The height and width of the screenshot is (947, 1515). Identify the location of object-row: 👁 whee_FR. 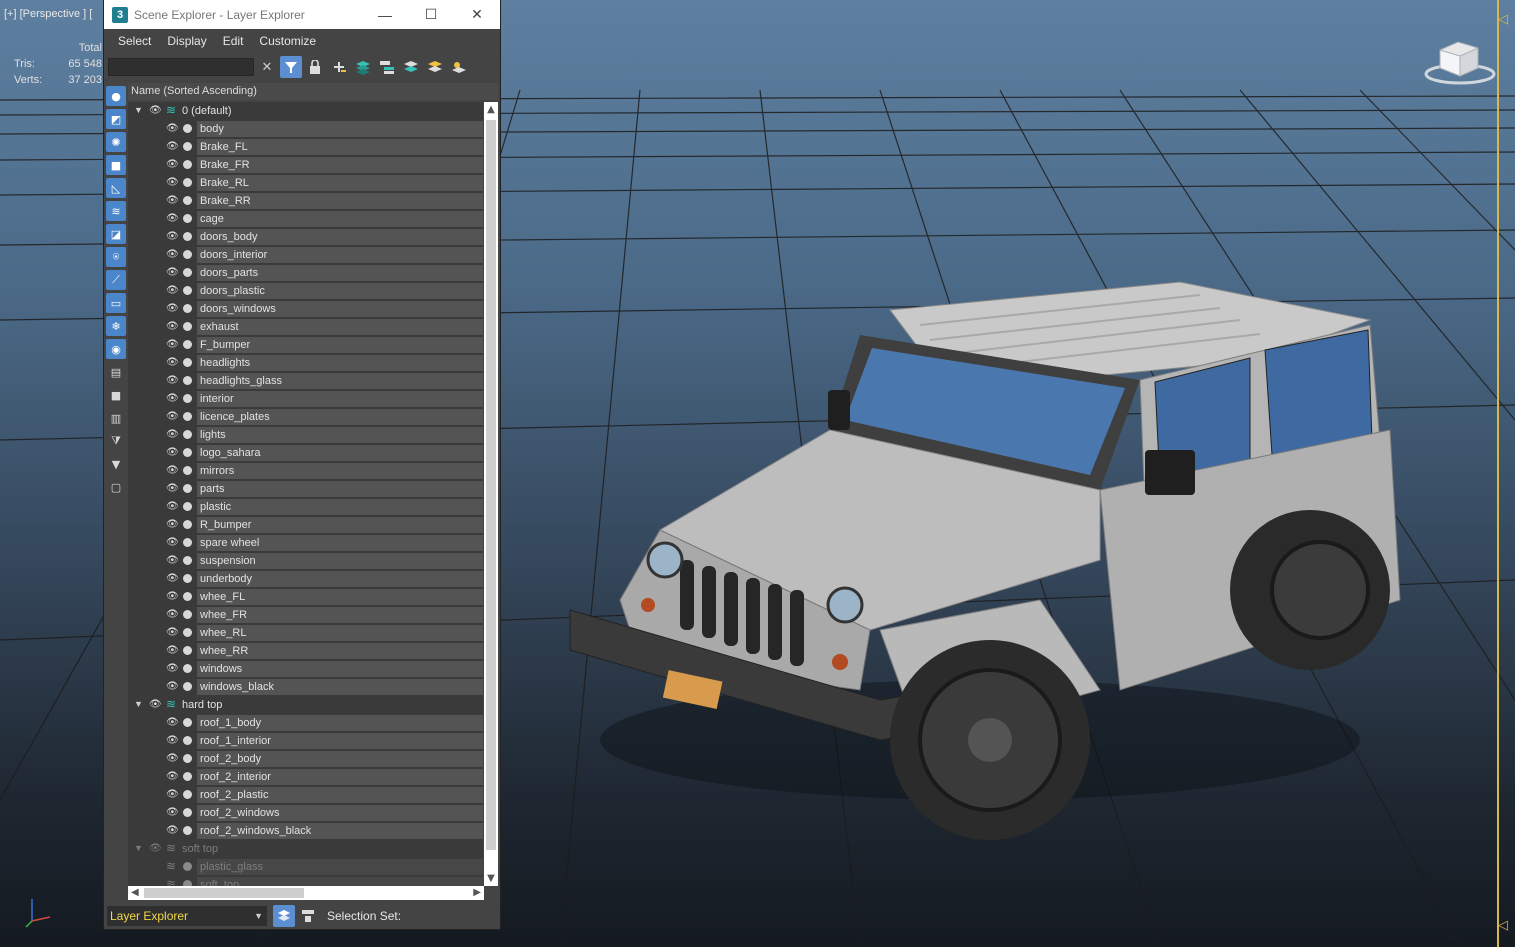
(305, 615).